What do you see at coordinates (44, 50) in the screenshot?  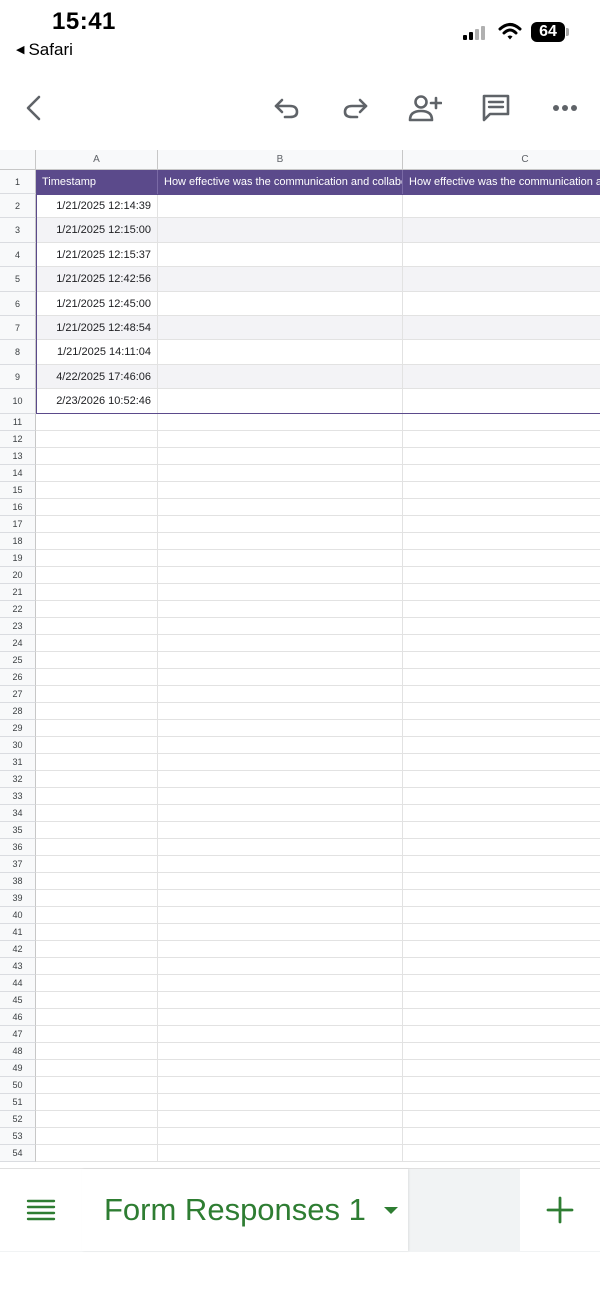 I see `back-to-safari-link: ◀ Safari` at bounding box center [44, 50].